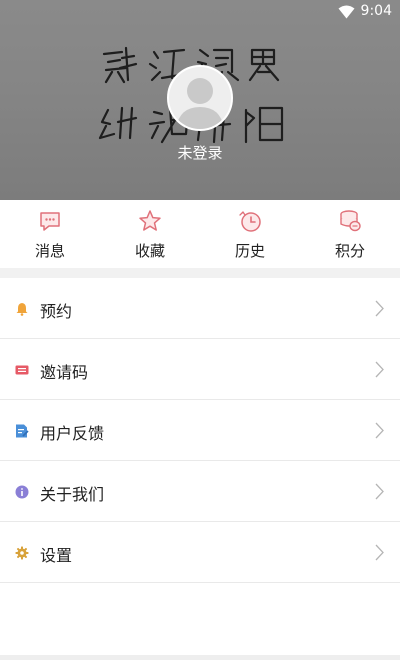 The height and width of the screenshot is (660, 400). What do you see at coordinates (22, 553) in the screenshot?
I see `gear-icon` at bounding box center [22, 553].